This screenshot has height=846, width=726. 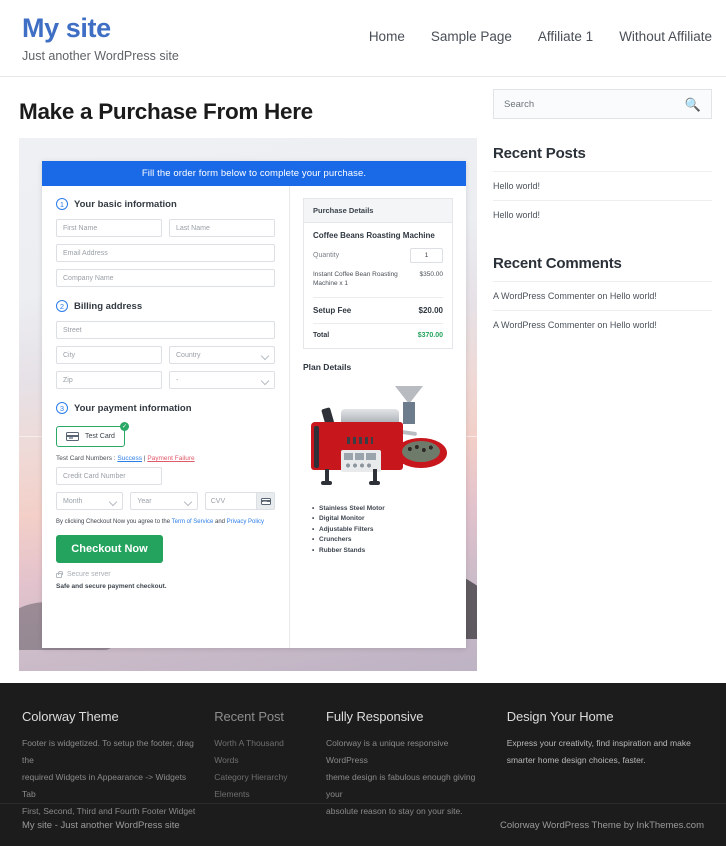 What do you see at coordinates (431, 274) in the screenshot?
I see `line-item-amount: $350.00` at bounding box center [431, 274].